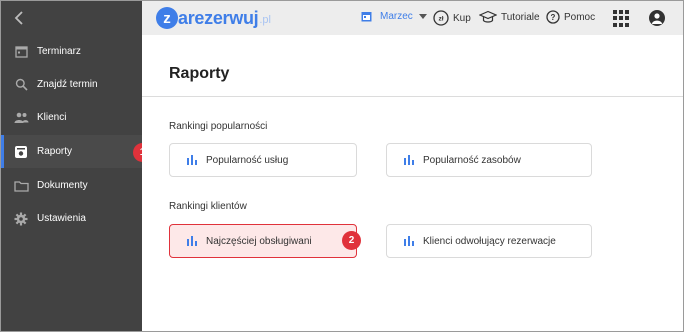 Image resolution: width=684 pixels, height=332 pixels. I want to click on buy-label: Kup, so click(462, 18).